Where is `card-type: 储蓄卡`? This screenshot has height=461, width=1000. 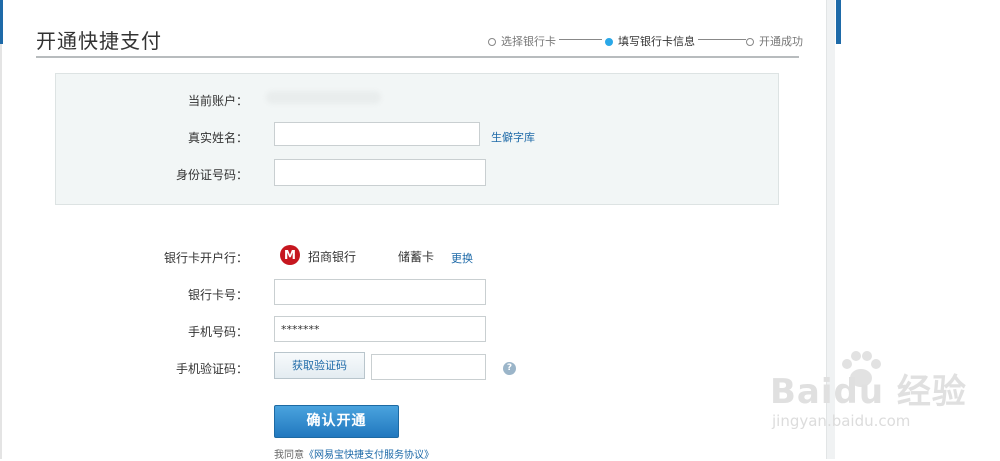
card-type: 储蓄卡 is located at coordinates (416, 257).